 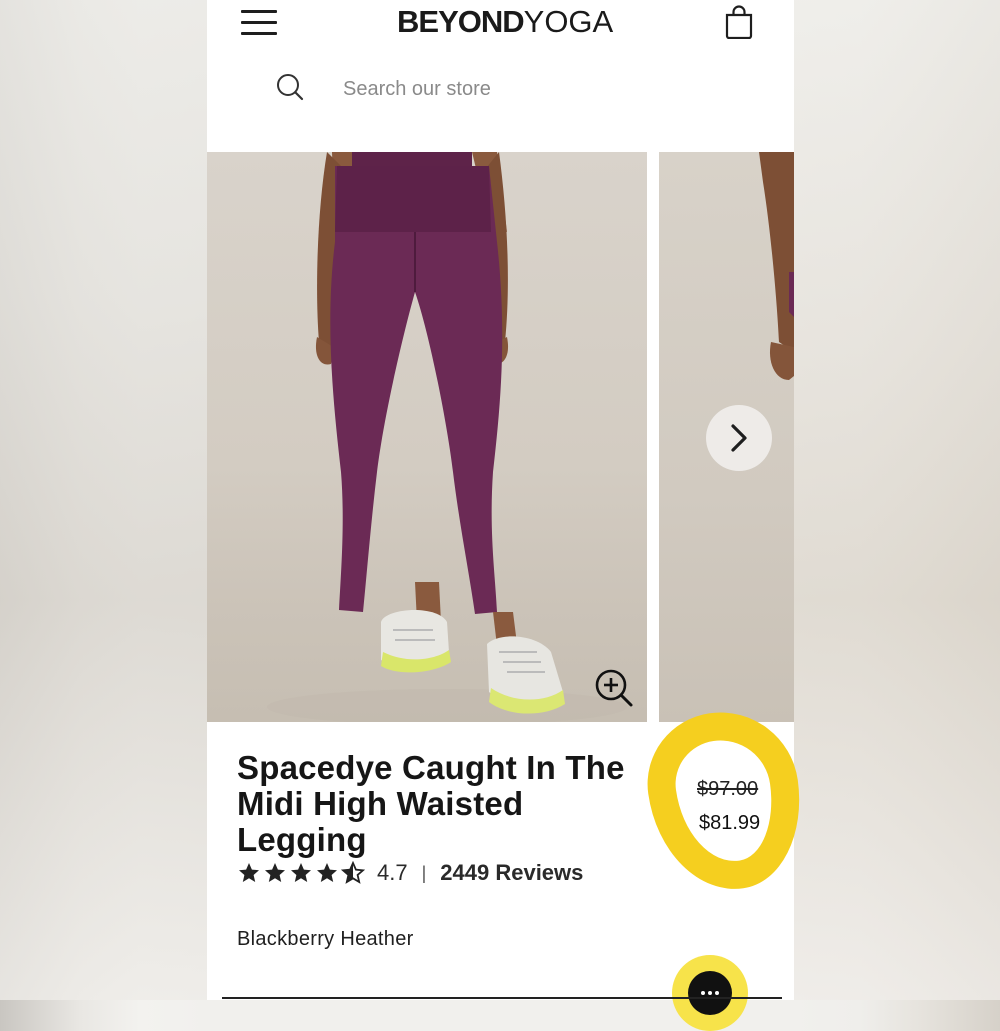 I want to click on rating-summary: 4.7 | 2449 Reviews, so click(x=410, y=873).